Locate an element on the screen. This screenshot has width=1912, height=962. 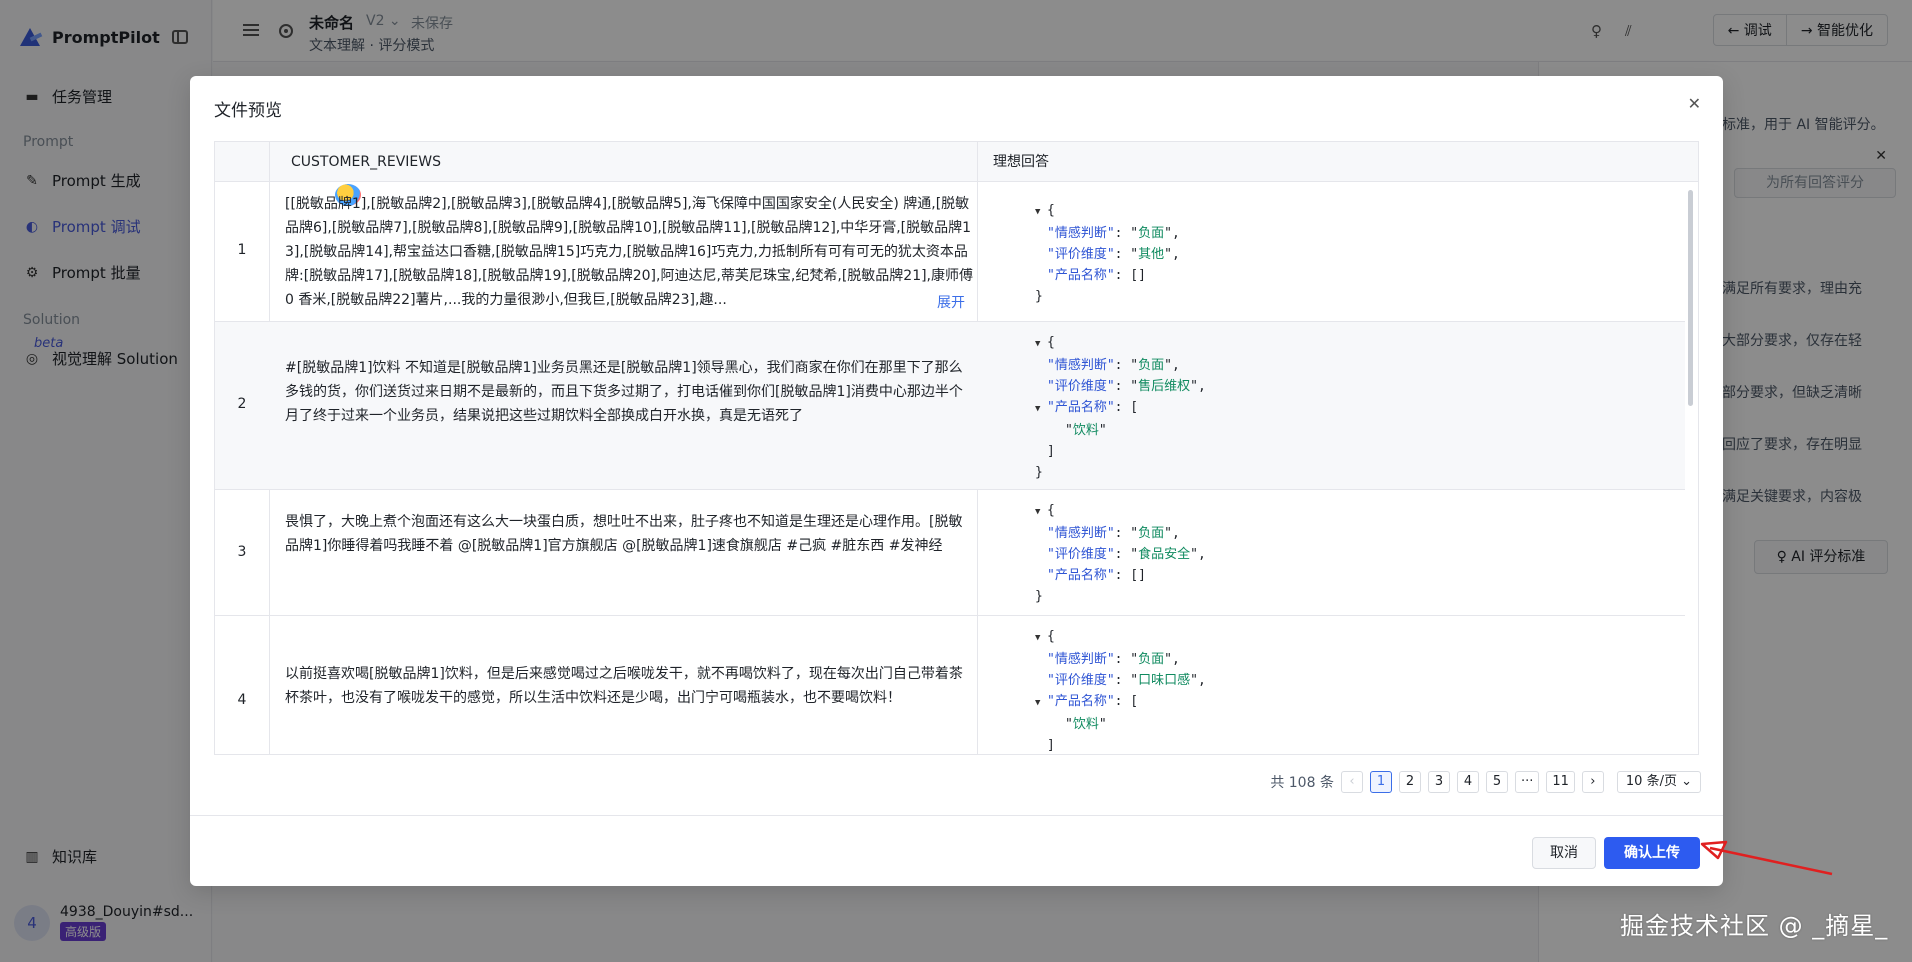
page-button: 2 is located at coordinates (1409, 782).